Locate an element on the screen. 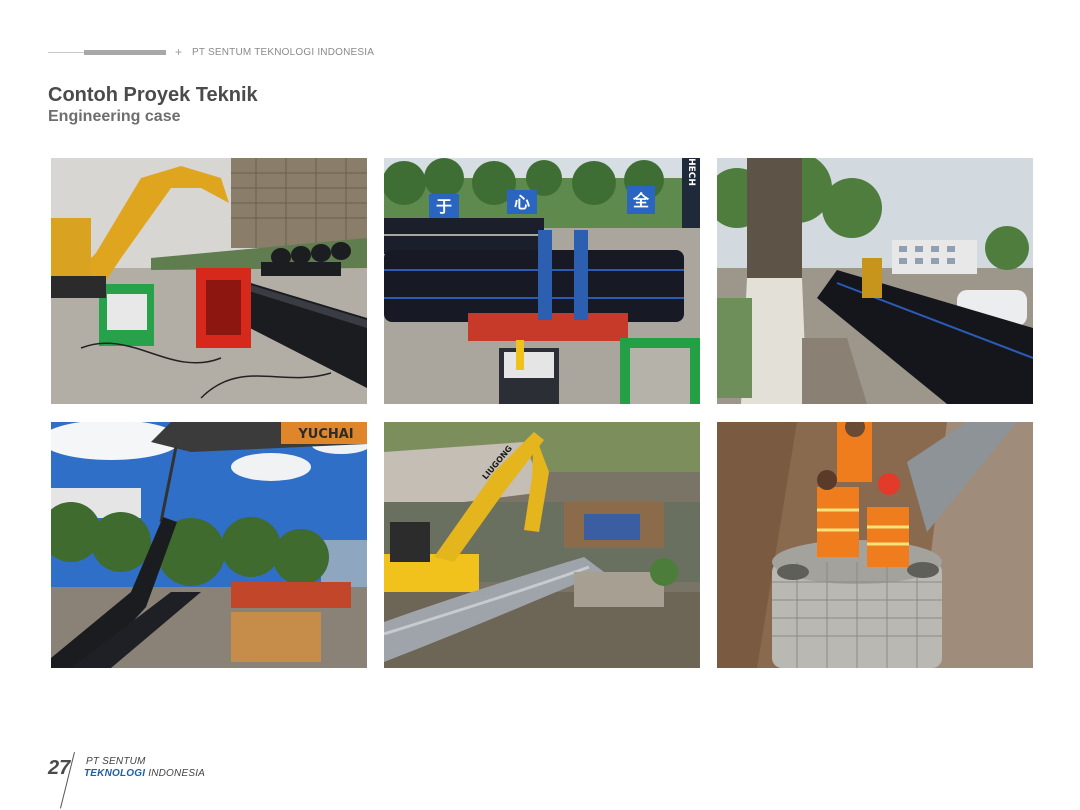  photo-crane-lifting-pipe: YUCHAI is located at coordinates (209, 545).